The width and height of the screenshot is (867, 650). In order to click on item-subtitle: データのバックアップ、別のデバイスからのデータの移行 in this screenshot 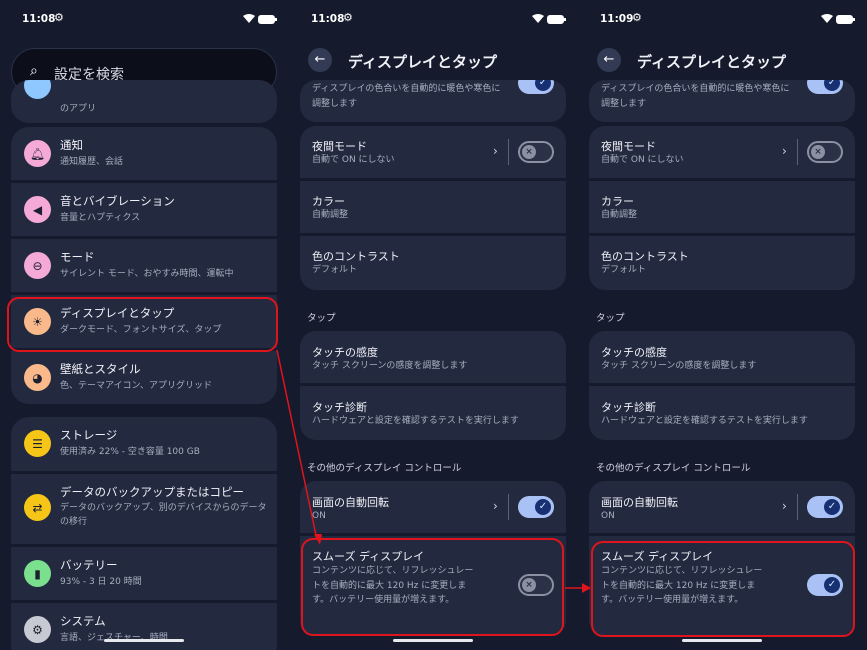, I will do `click(163, 515)`.